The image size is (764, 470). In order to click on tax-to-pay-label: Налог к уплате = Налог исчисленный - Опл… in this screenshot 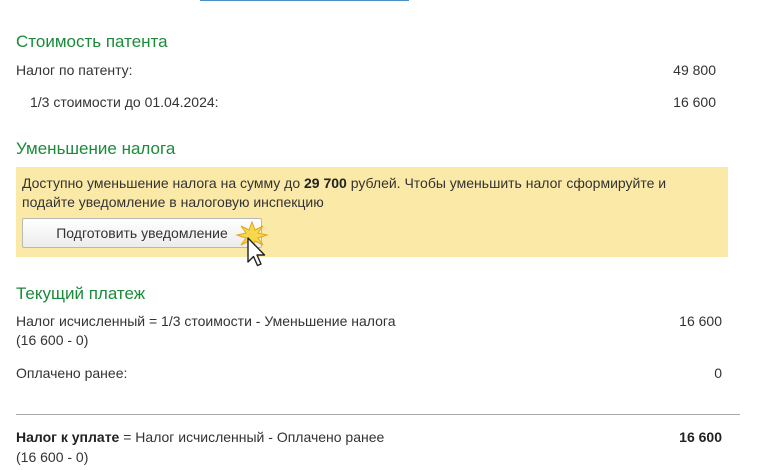, I will do `click(200, 437)`.